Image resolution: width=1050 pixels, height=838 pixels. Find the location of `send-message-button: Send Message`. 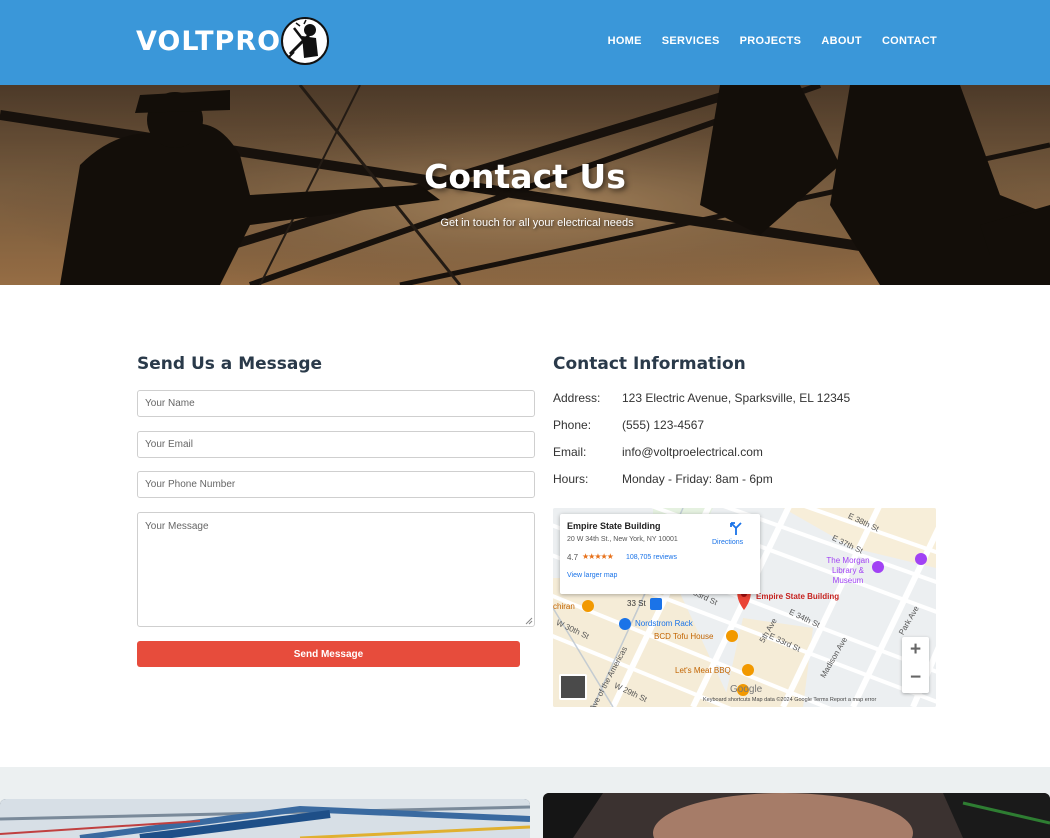

send-message-button: Send Message is located at coordinates (328, 654).